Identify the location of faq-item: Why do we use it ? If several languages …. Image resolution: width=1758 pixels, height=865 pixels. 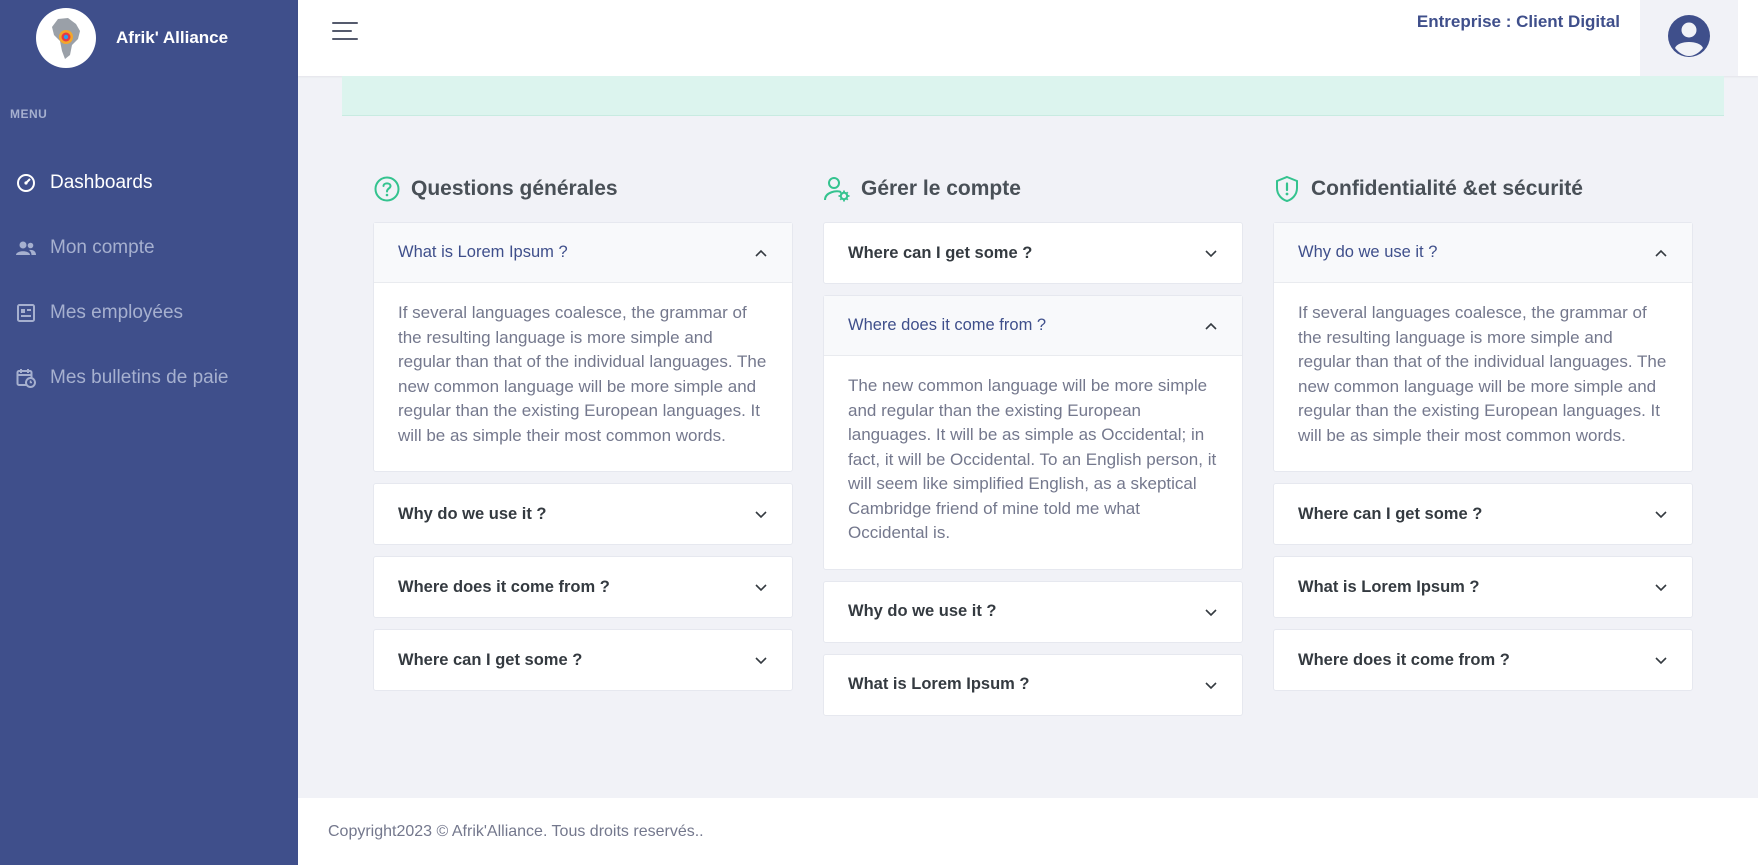
(1483, 347).